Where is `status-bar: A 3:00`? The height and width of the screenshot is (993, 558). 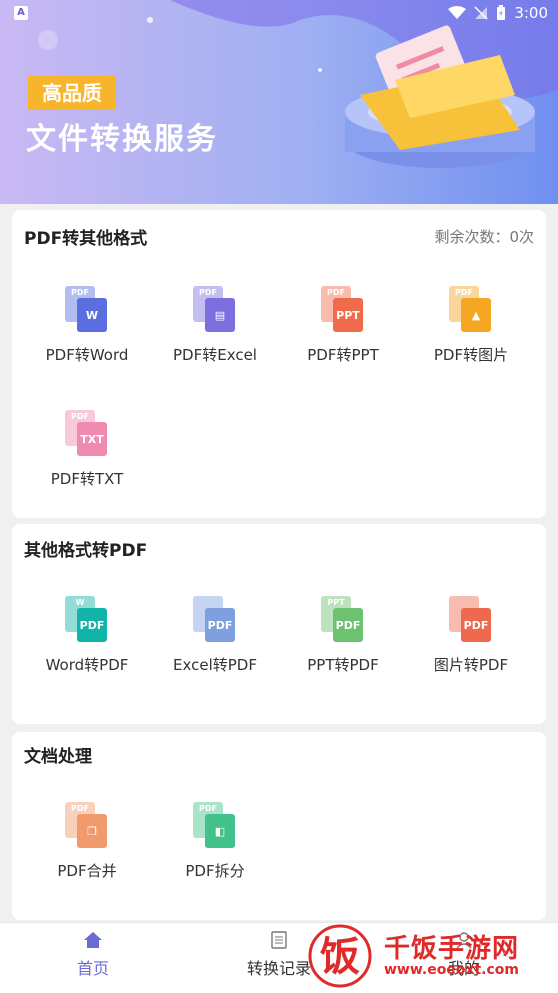
status-bar: A 3:00 is located at coordinates (279, 14).